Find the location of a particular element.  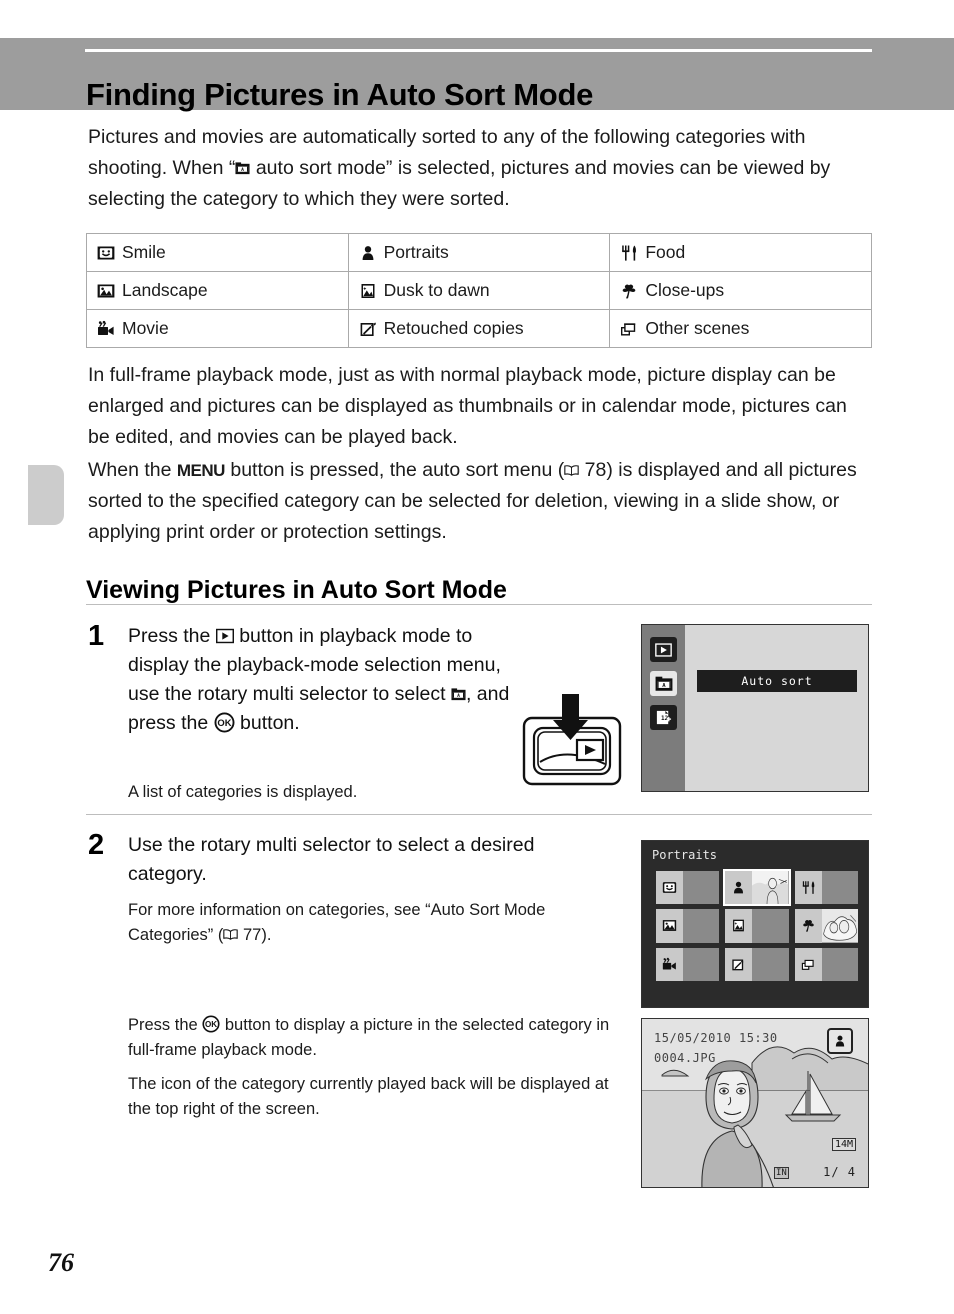

screen3-filename: 0004.JPG is located at coordinates (685, 1058).